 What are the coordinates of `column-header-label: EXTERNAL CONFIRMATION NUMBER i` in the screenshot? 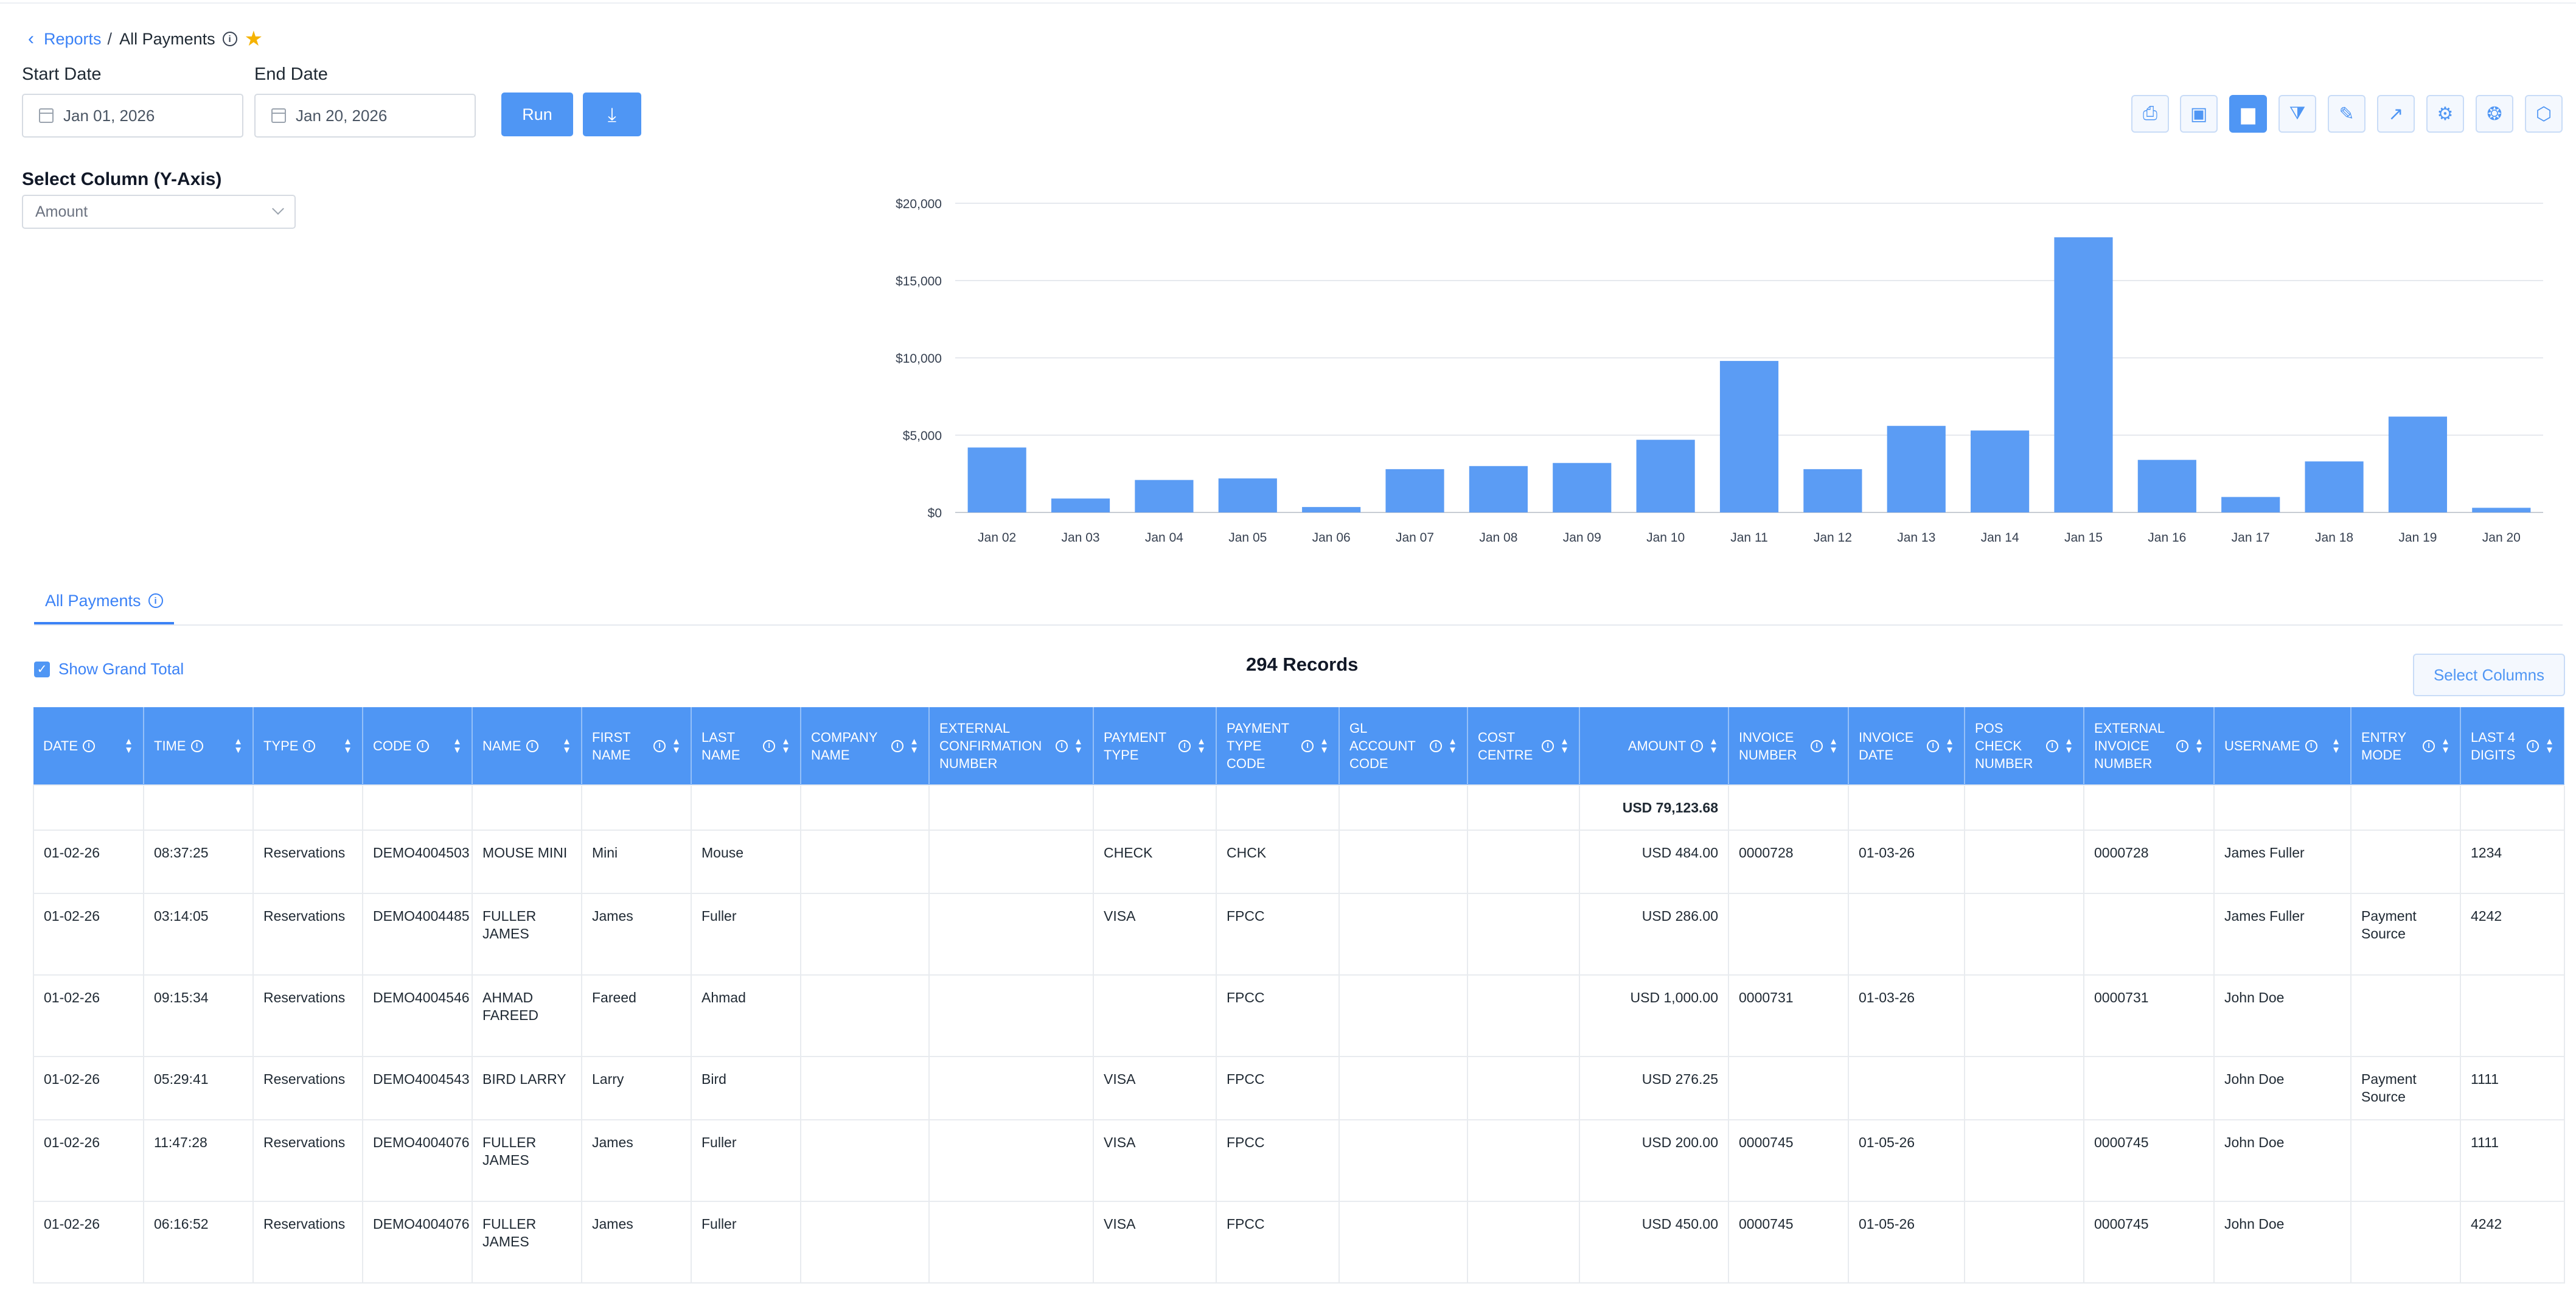 It's located at (1003, 745).